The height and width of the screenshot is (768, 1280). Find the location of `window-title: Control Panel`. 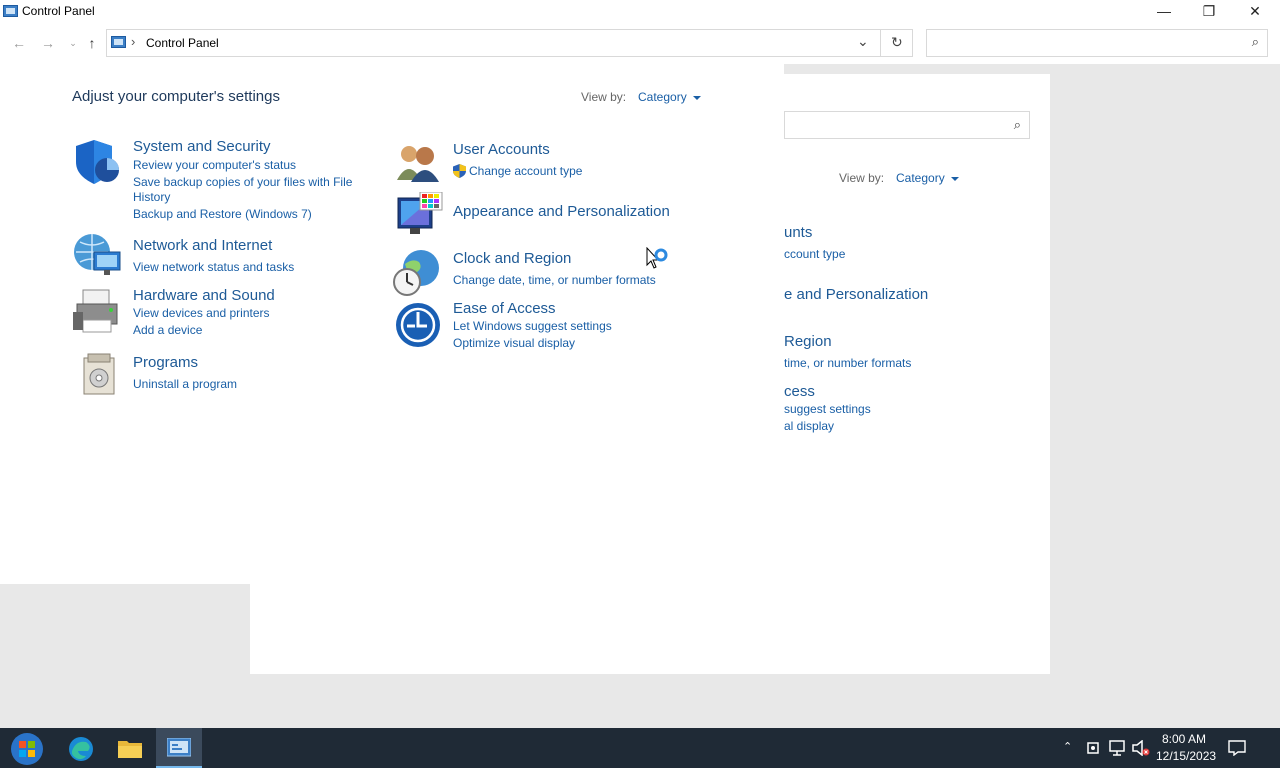

window-title: Control Panel is located at coordinates (58, 11).